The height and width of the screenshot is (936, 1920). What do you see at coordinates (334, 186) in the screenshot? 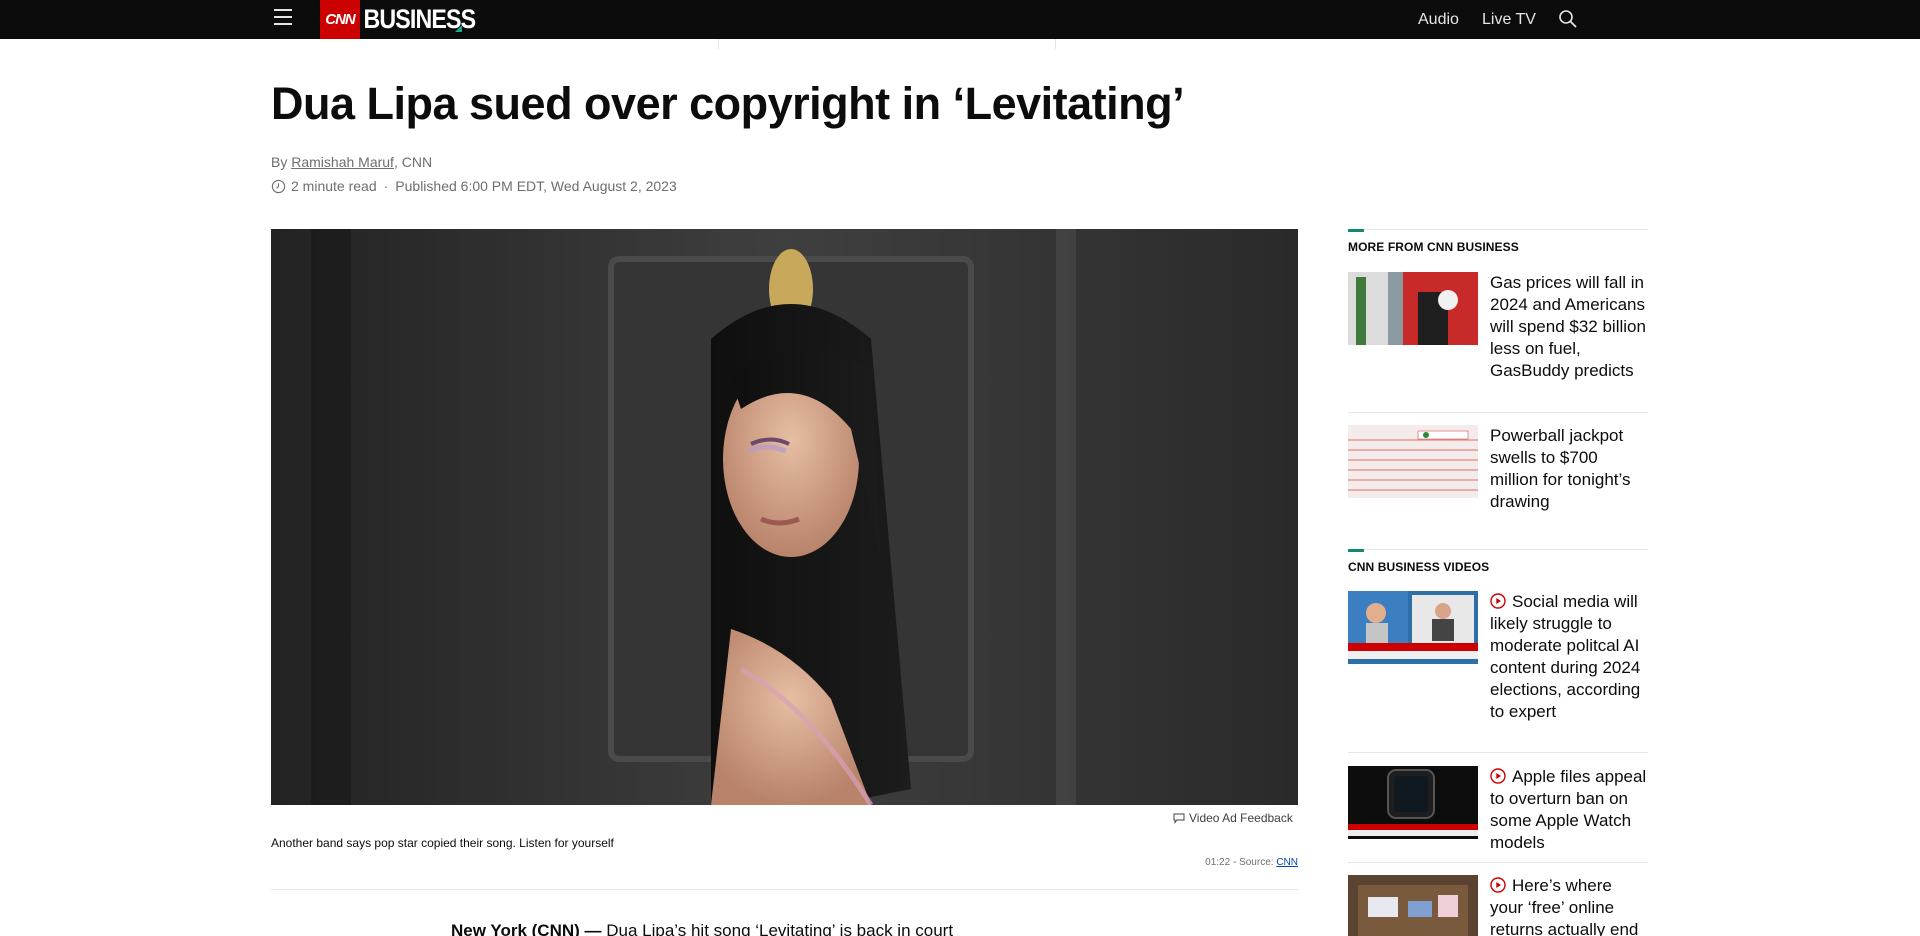
I see `read-time: 2 minute read` at bounding box center [334, 186].